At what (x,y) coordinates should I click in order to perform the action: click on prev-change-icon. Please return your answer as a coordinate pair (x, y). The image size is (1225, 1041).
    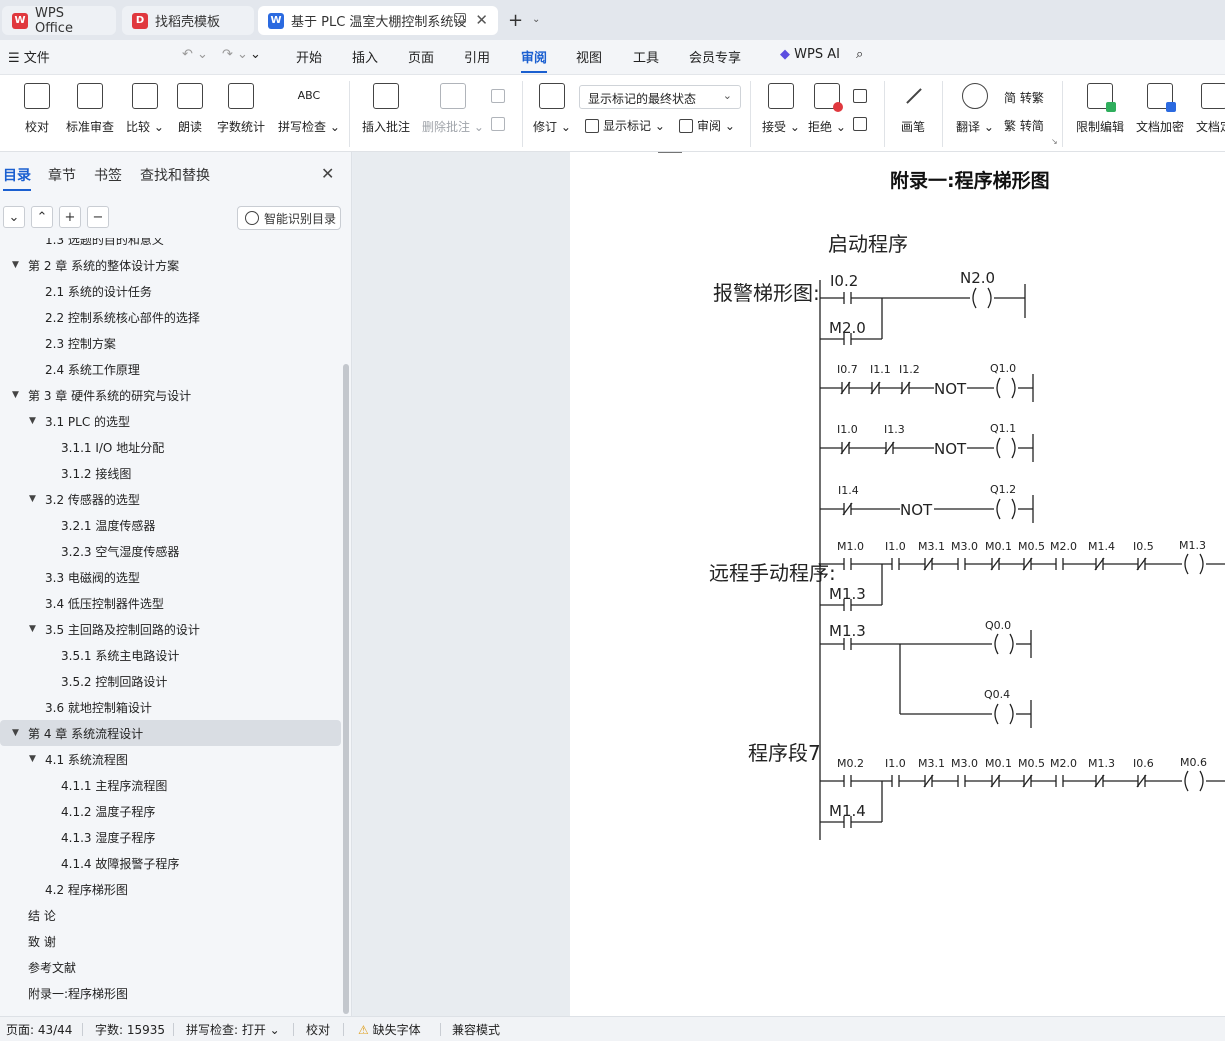
    Looking at the image, I should click on (862, 96).